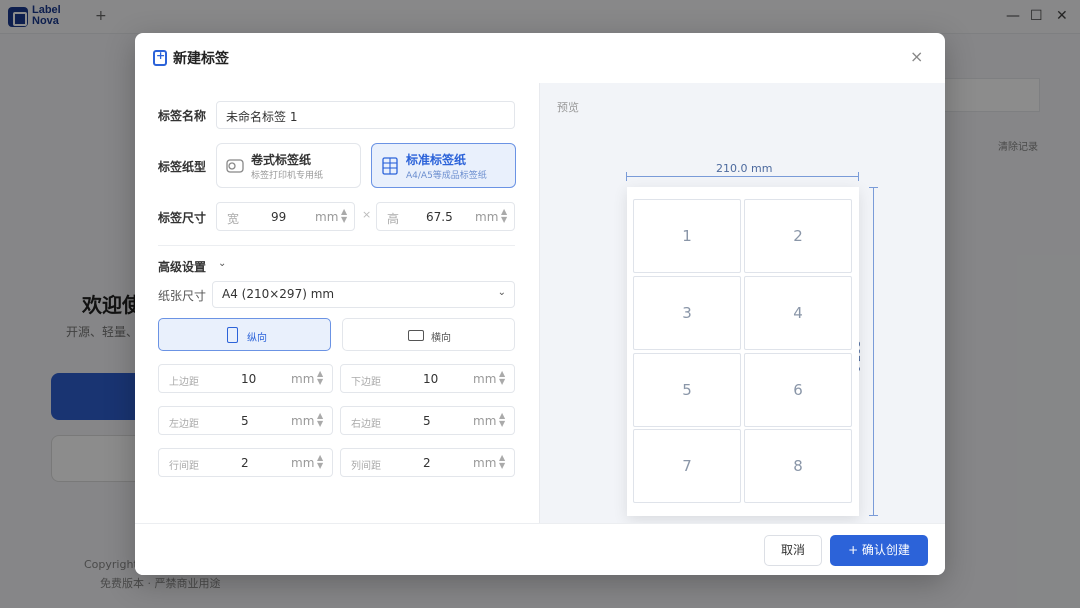 The width and height of the screenshot is (1080, 608). I want to click on dialog-header: 新建标签 ×, so click(540, 58).